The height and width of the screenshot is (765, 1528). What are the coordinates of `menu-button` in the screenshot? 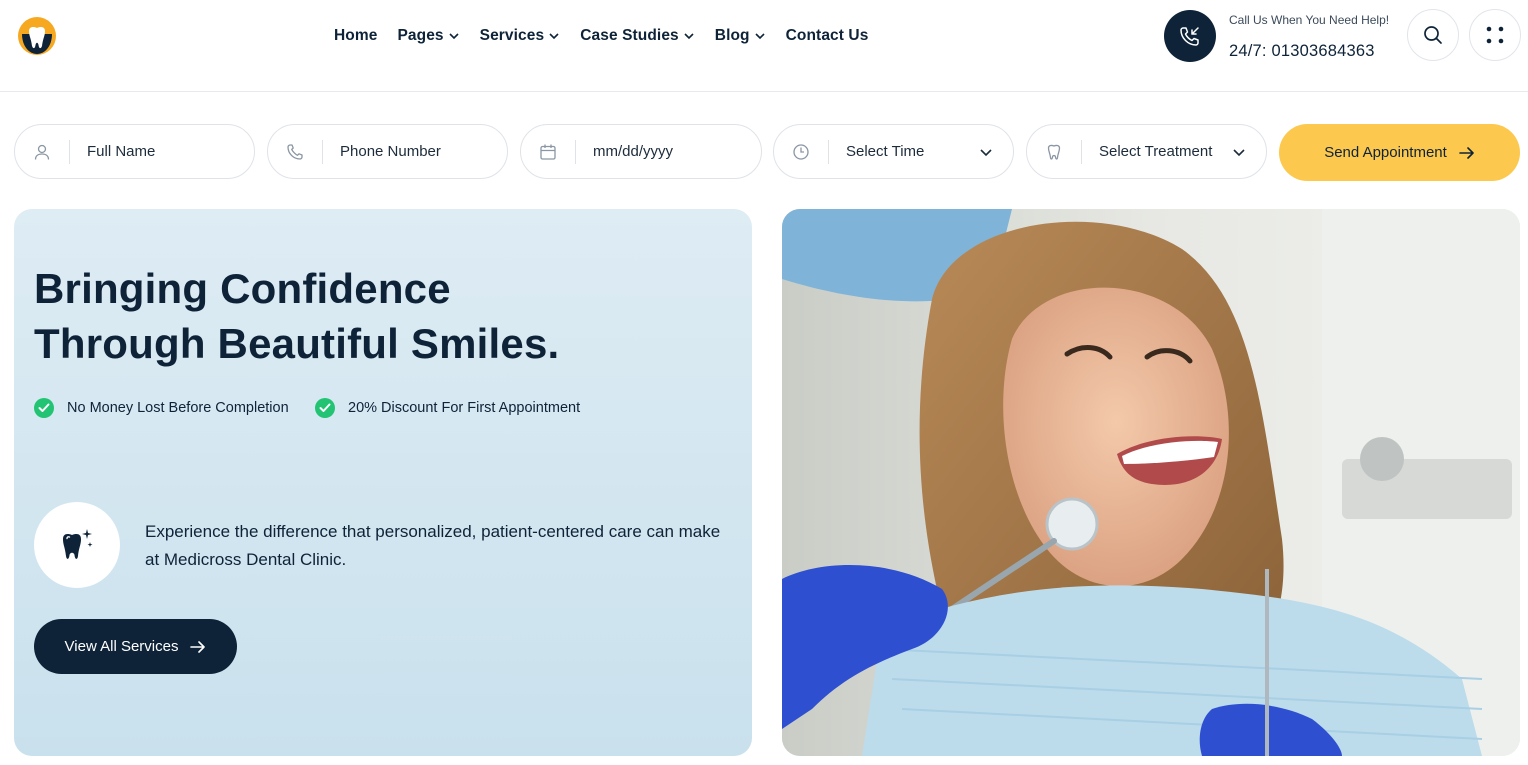 It's located at (1495, 35).